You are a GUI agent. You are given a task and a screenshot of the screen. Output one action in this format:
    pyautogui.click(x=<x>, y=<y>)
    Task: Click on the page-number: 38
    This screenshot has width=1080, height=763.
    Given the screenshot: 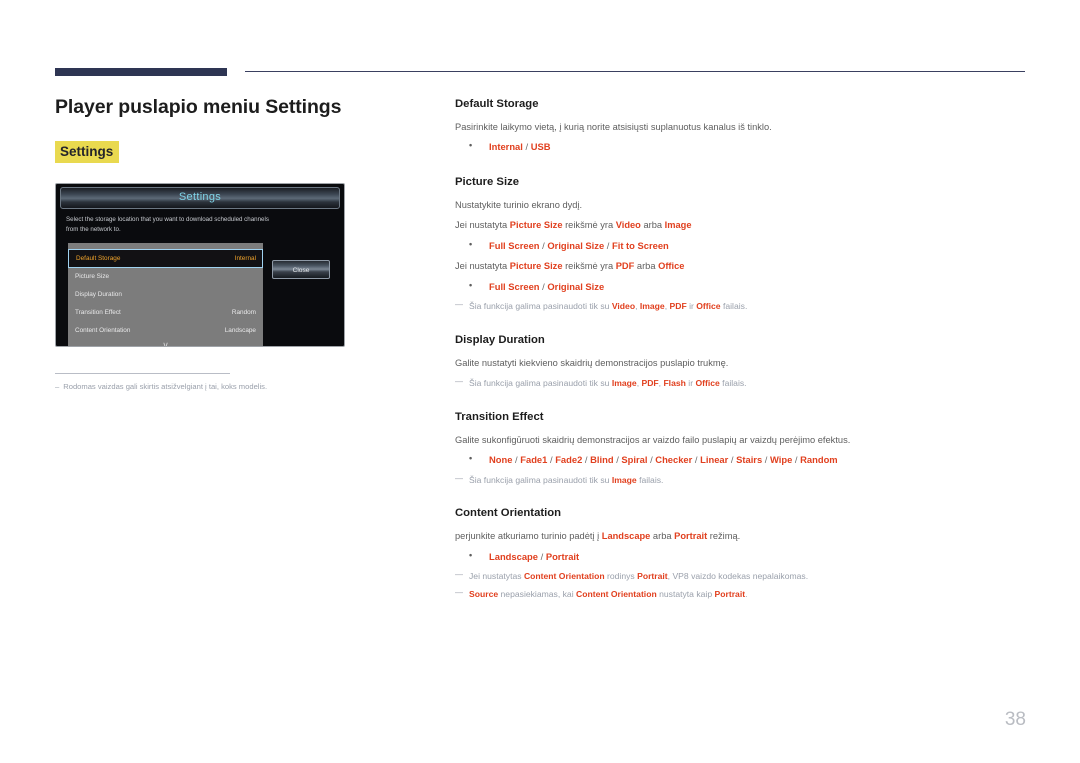 What is the action you would take?
    pyautogui.click(x=1015, y=719)
    